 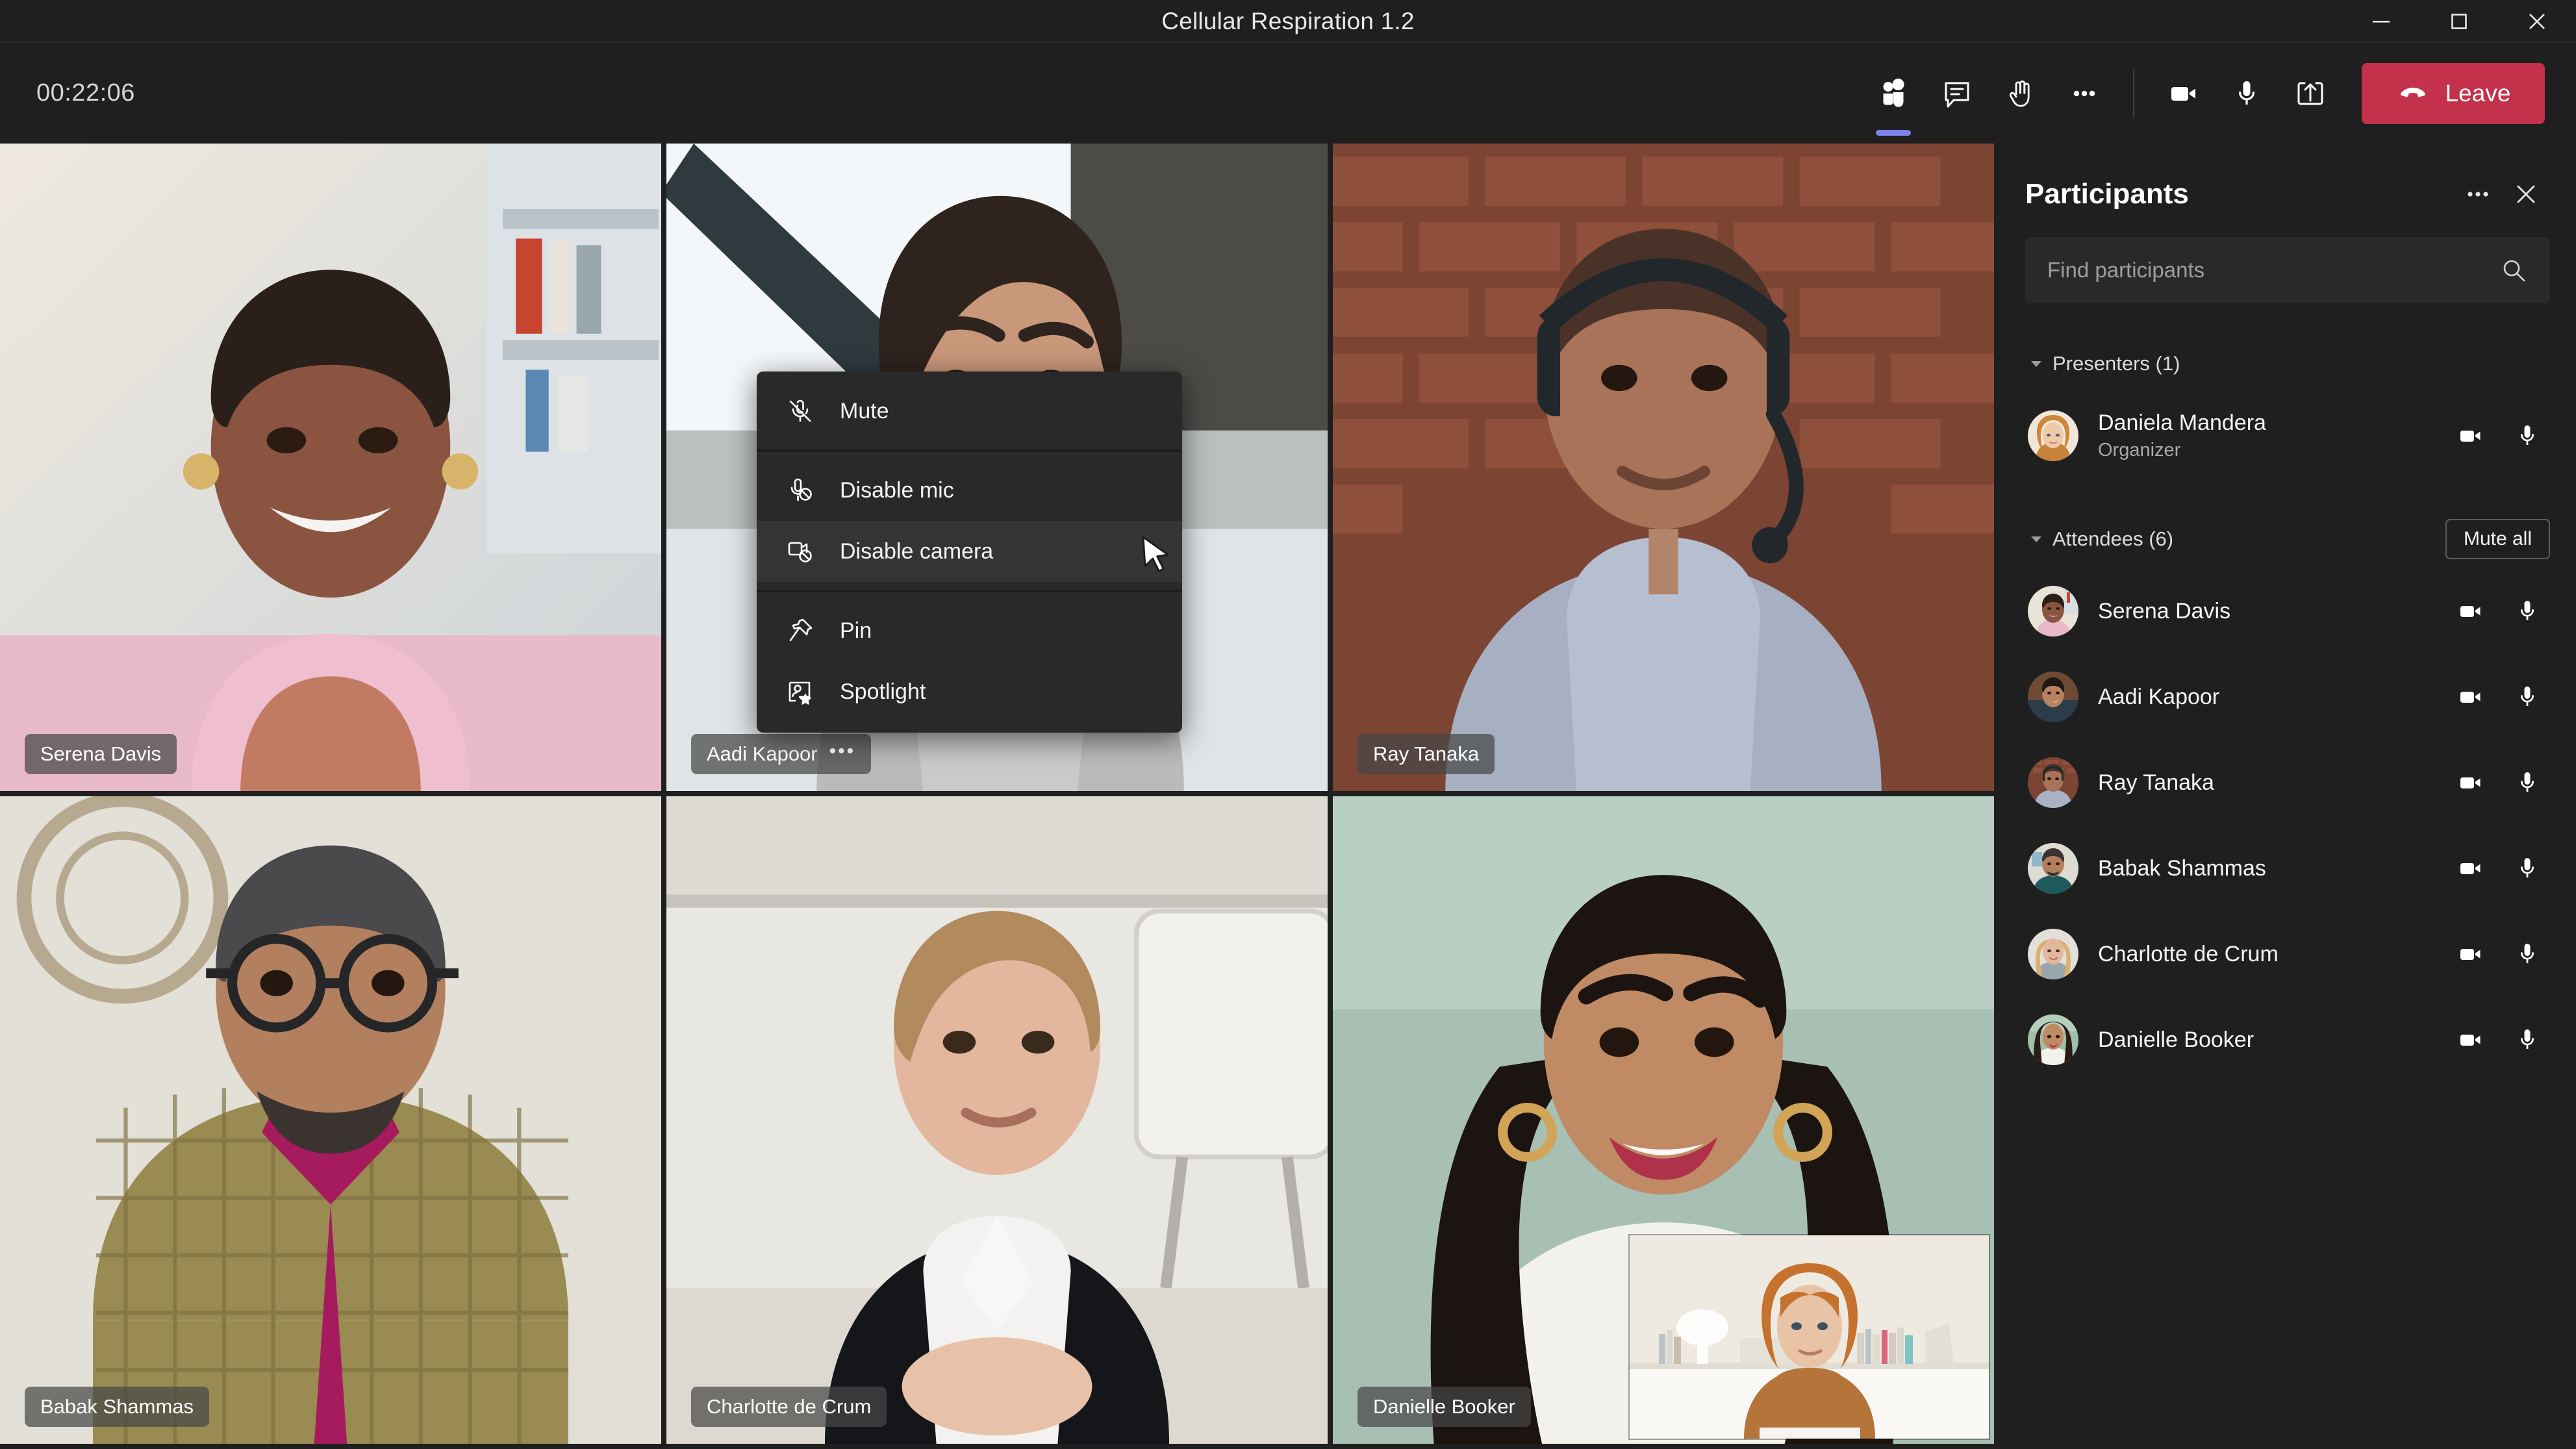 What do you see at coordinates (2182, 422) in the screenshot?
I see `participant-name: Daniela Mandera` at bounding box center [2182, 422].